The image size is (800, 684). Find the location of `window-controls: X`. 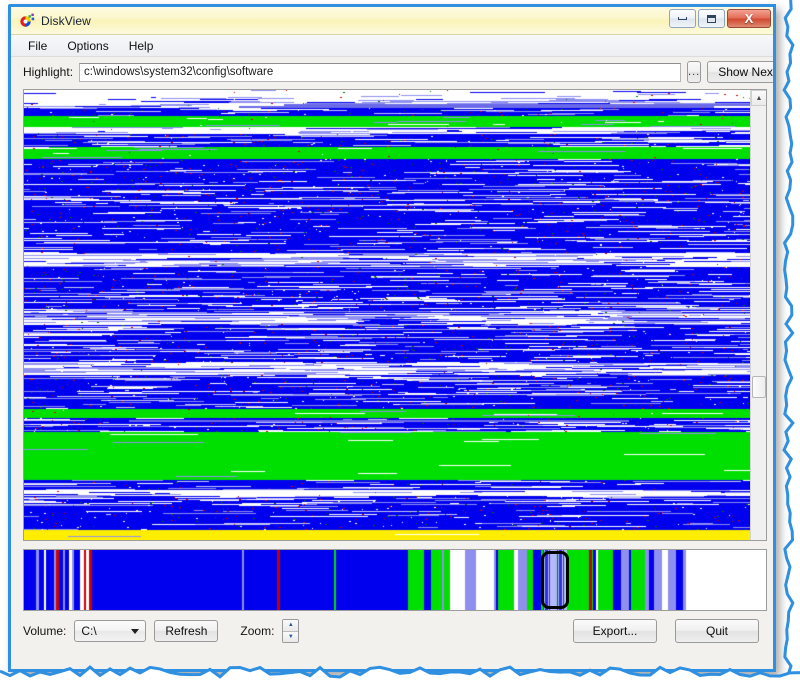

window-controls: X is located at coordinates (720, 18).